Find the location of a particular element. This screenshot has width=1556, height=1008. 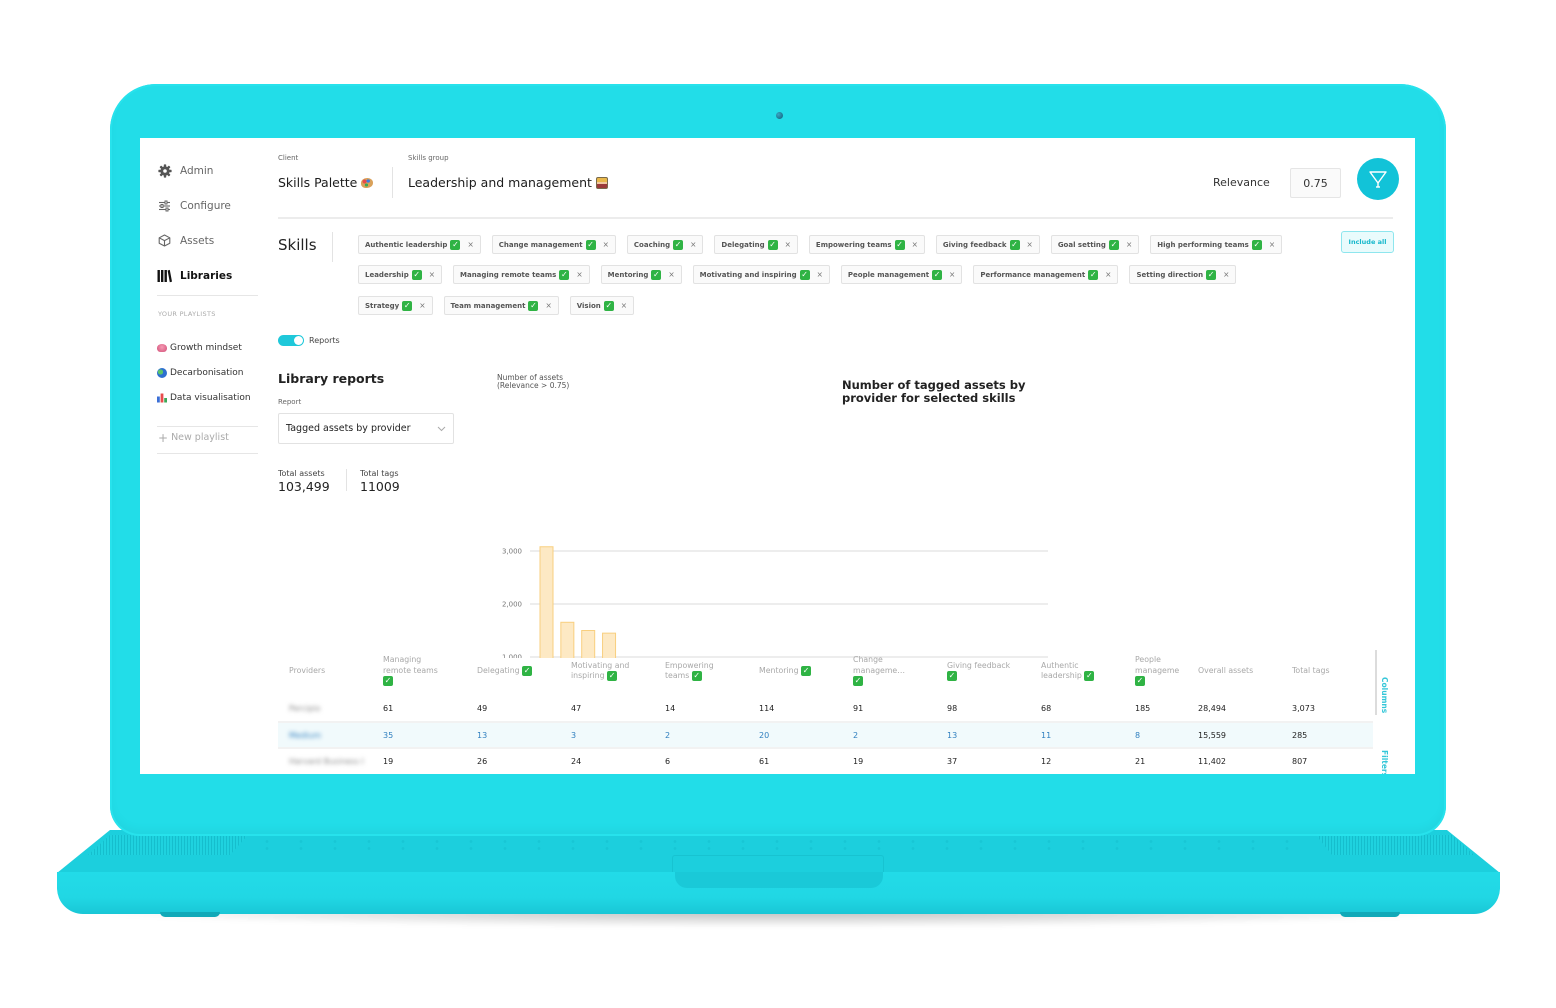

table-cell: 20 is located at coordinates (764, 735).